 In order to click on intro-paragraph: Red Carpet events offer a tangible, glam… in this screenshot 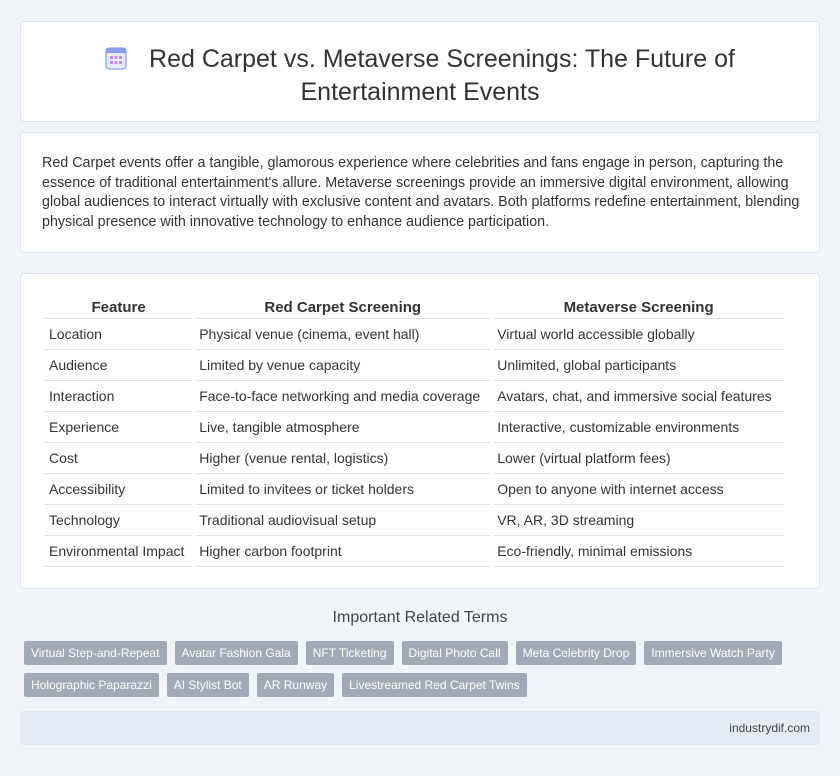, I will do `click(421, 192)`.